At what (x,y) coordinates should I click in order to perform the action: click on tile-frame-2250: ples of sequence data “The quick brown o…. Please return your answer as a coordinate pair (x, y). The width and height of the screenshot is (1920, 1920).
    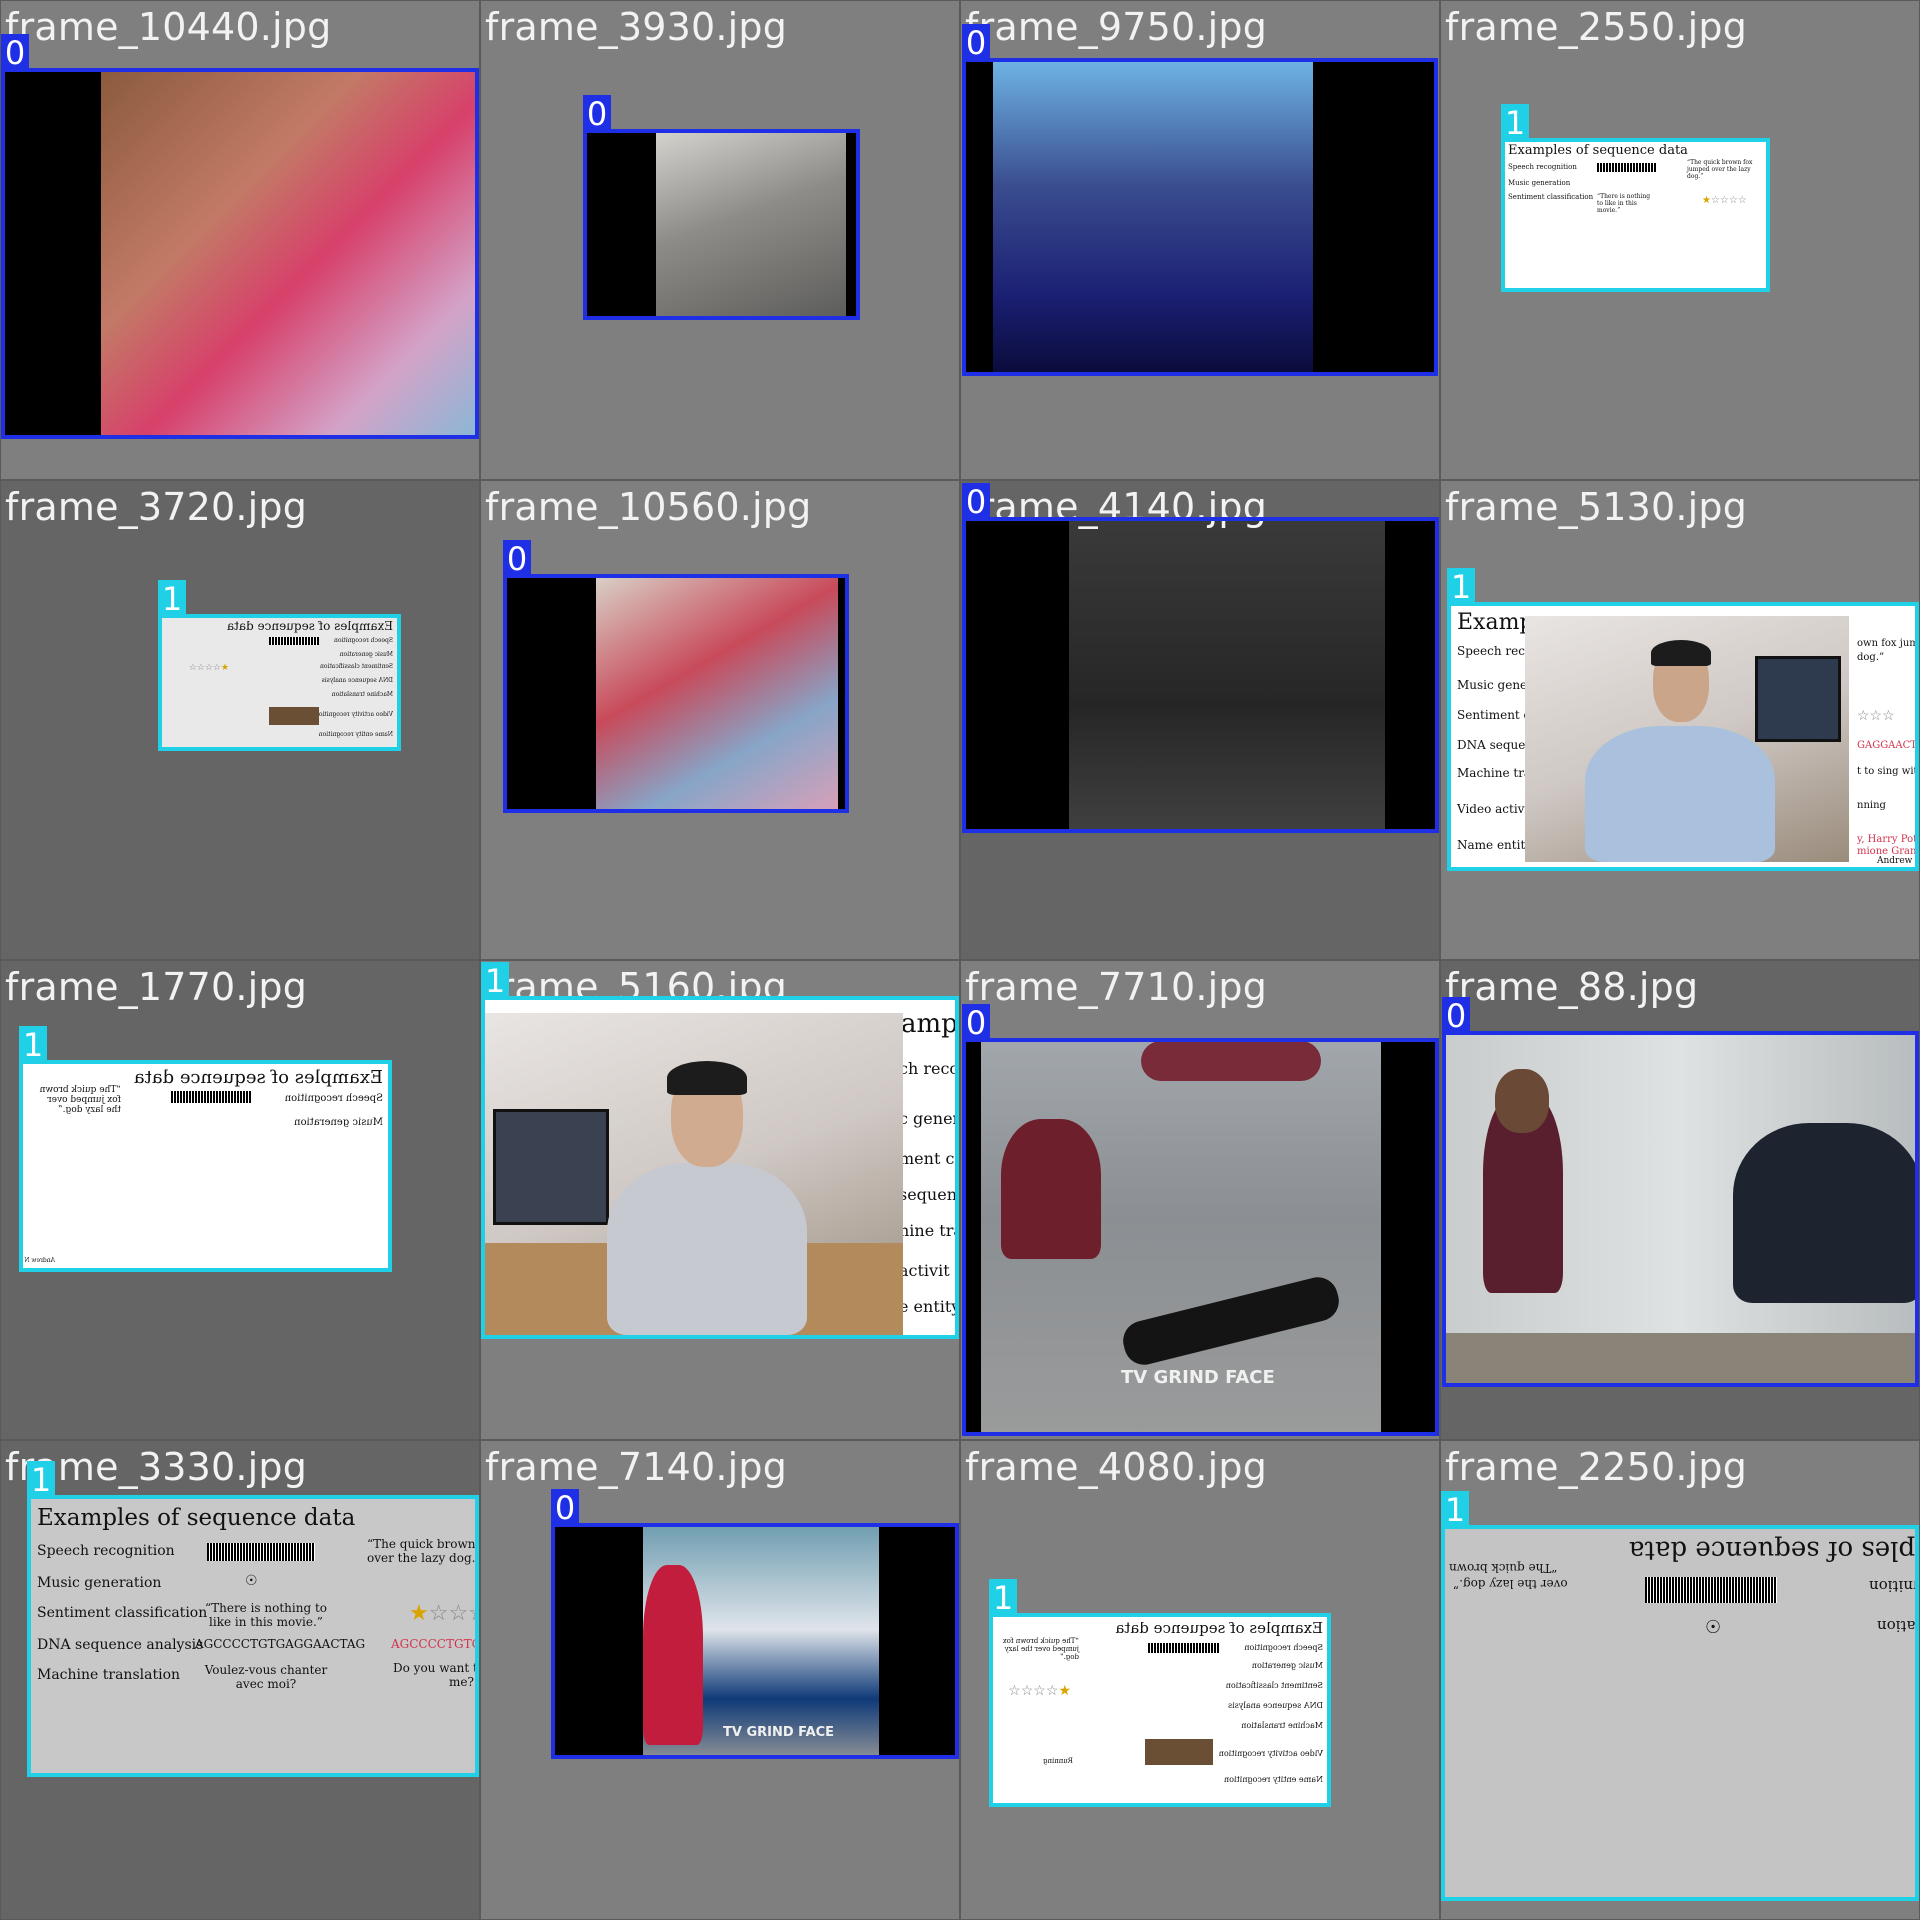
    Looking at the image, I should click on (1680, 1680).